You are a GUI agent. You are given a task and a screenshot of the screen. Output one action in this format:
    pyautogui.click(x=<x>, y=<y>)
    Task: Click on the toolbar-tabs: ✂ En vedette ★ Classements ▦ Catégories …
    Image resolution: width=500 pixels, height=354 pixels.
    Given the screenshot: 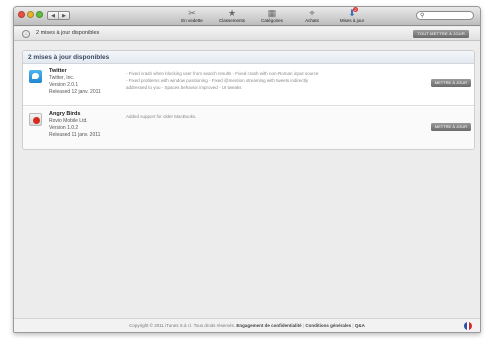 What is the action you would take?
    pyautogui.click(x=272, y=16)
    